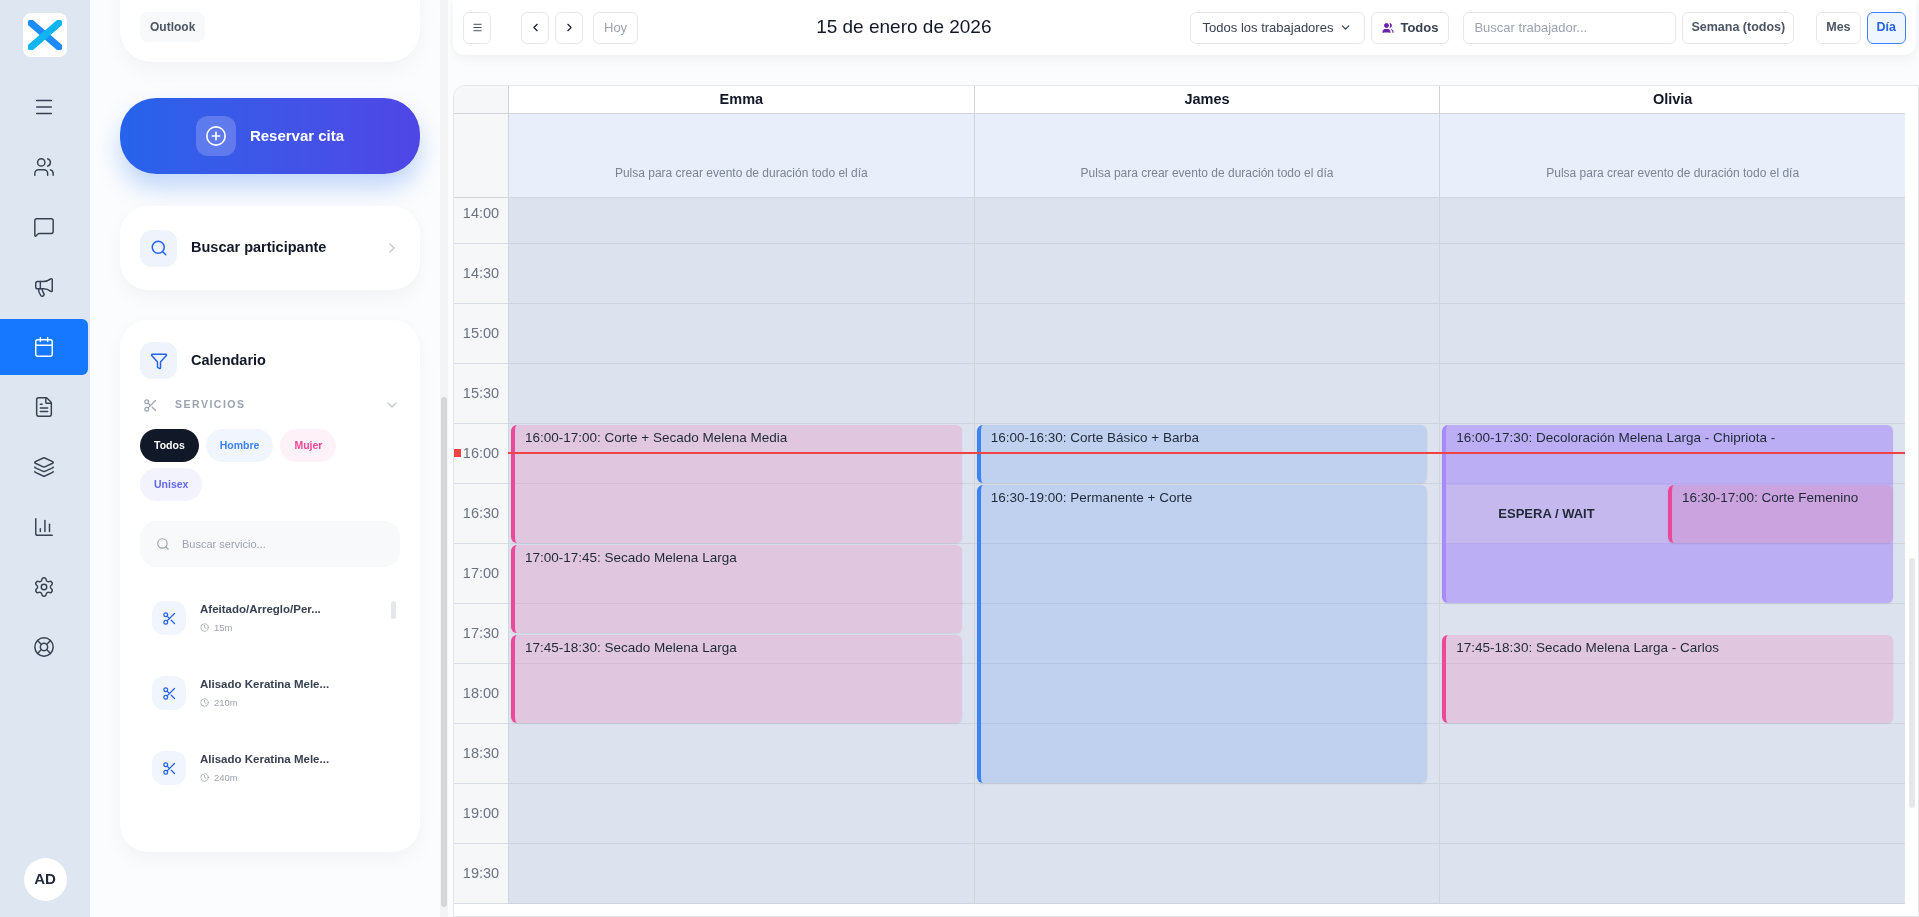 Image resolution: width=1919 pixels, height=917 pixels. I want to click on calendar-event: 16:30-19:00: Permanente + Corte, so click(1202, 634).